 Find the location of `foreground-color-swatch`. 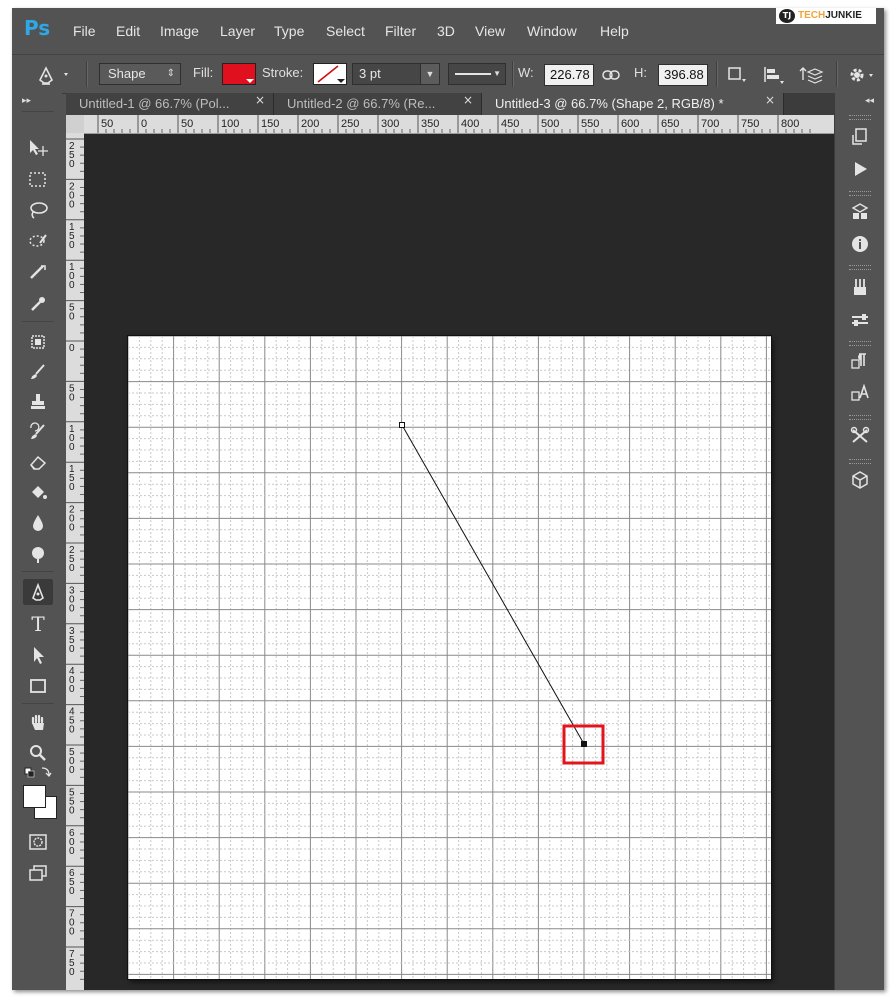

foreground-color-swatch is located at coordinates (34, 796).